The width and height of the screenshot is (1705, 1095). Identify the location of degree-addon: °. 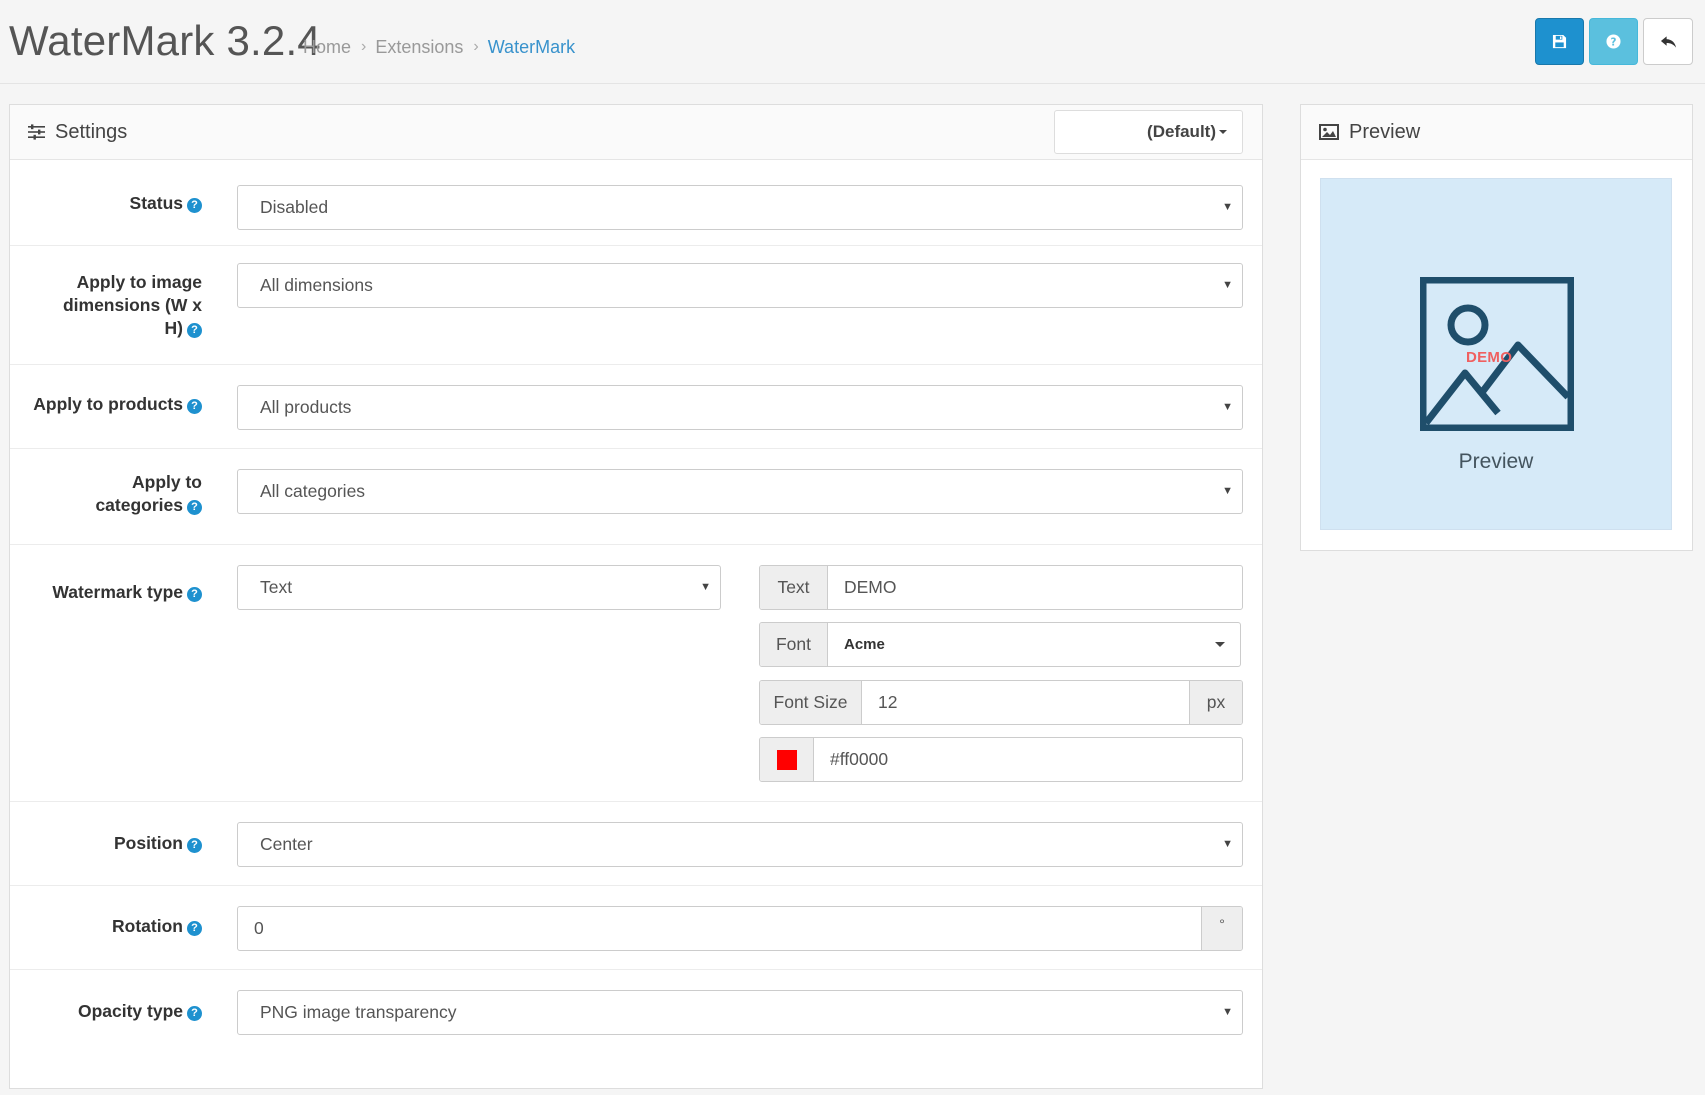
(1221, 928).